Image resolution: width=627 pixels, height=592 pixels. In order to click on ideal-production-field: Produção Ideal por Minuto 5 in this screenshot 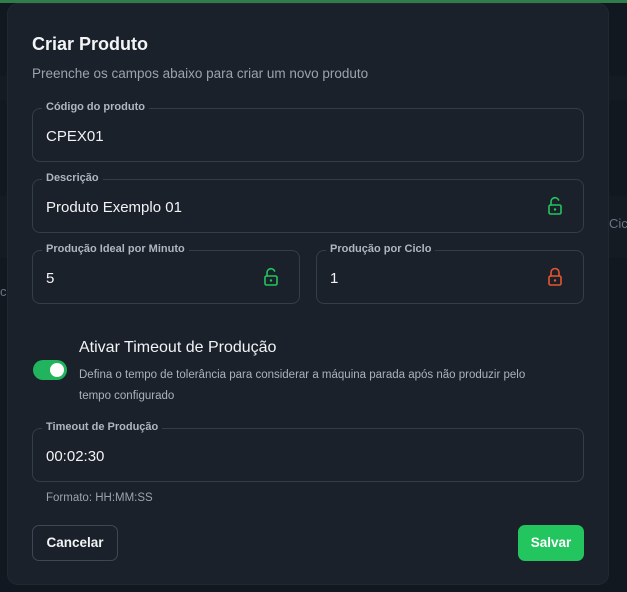, I will do `click(166, 273)`.